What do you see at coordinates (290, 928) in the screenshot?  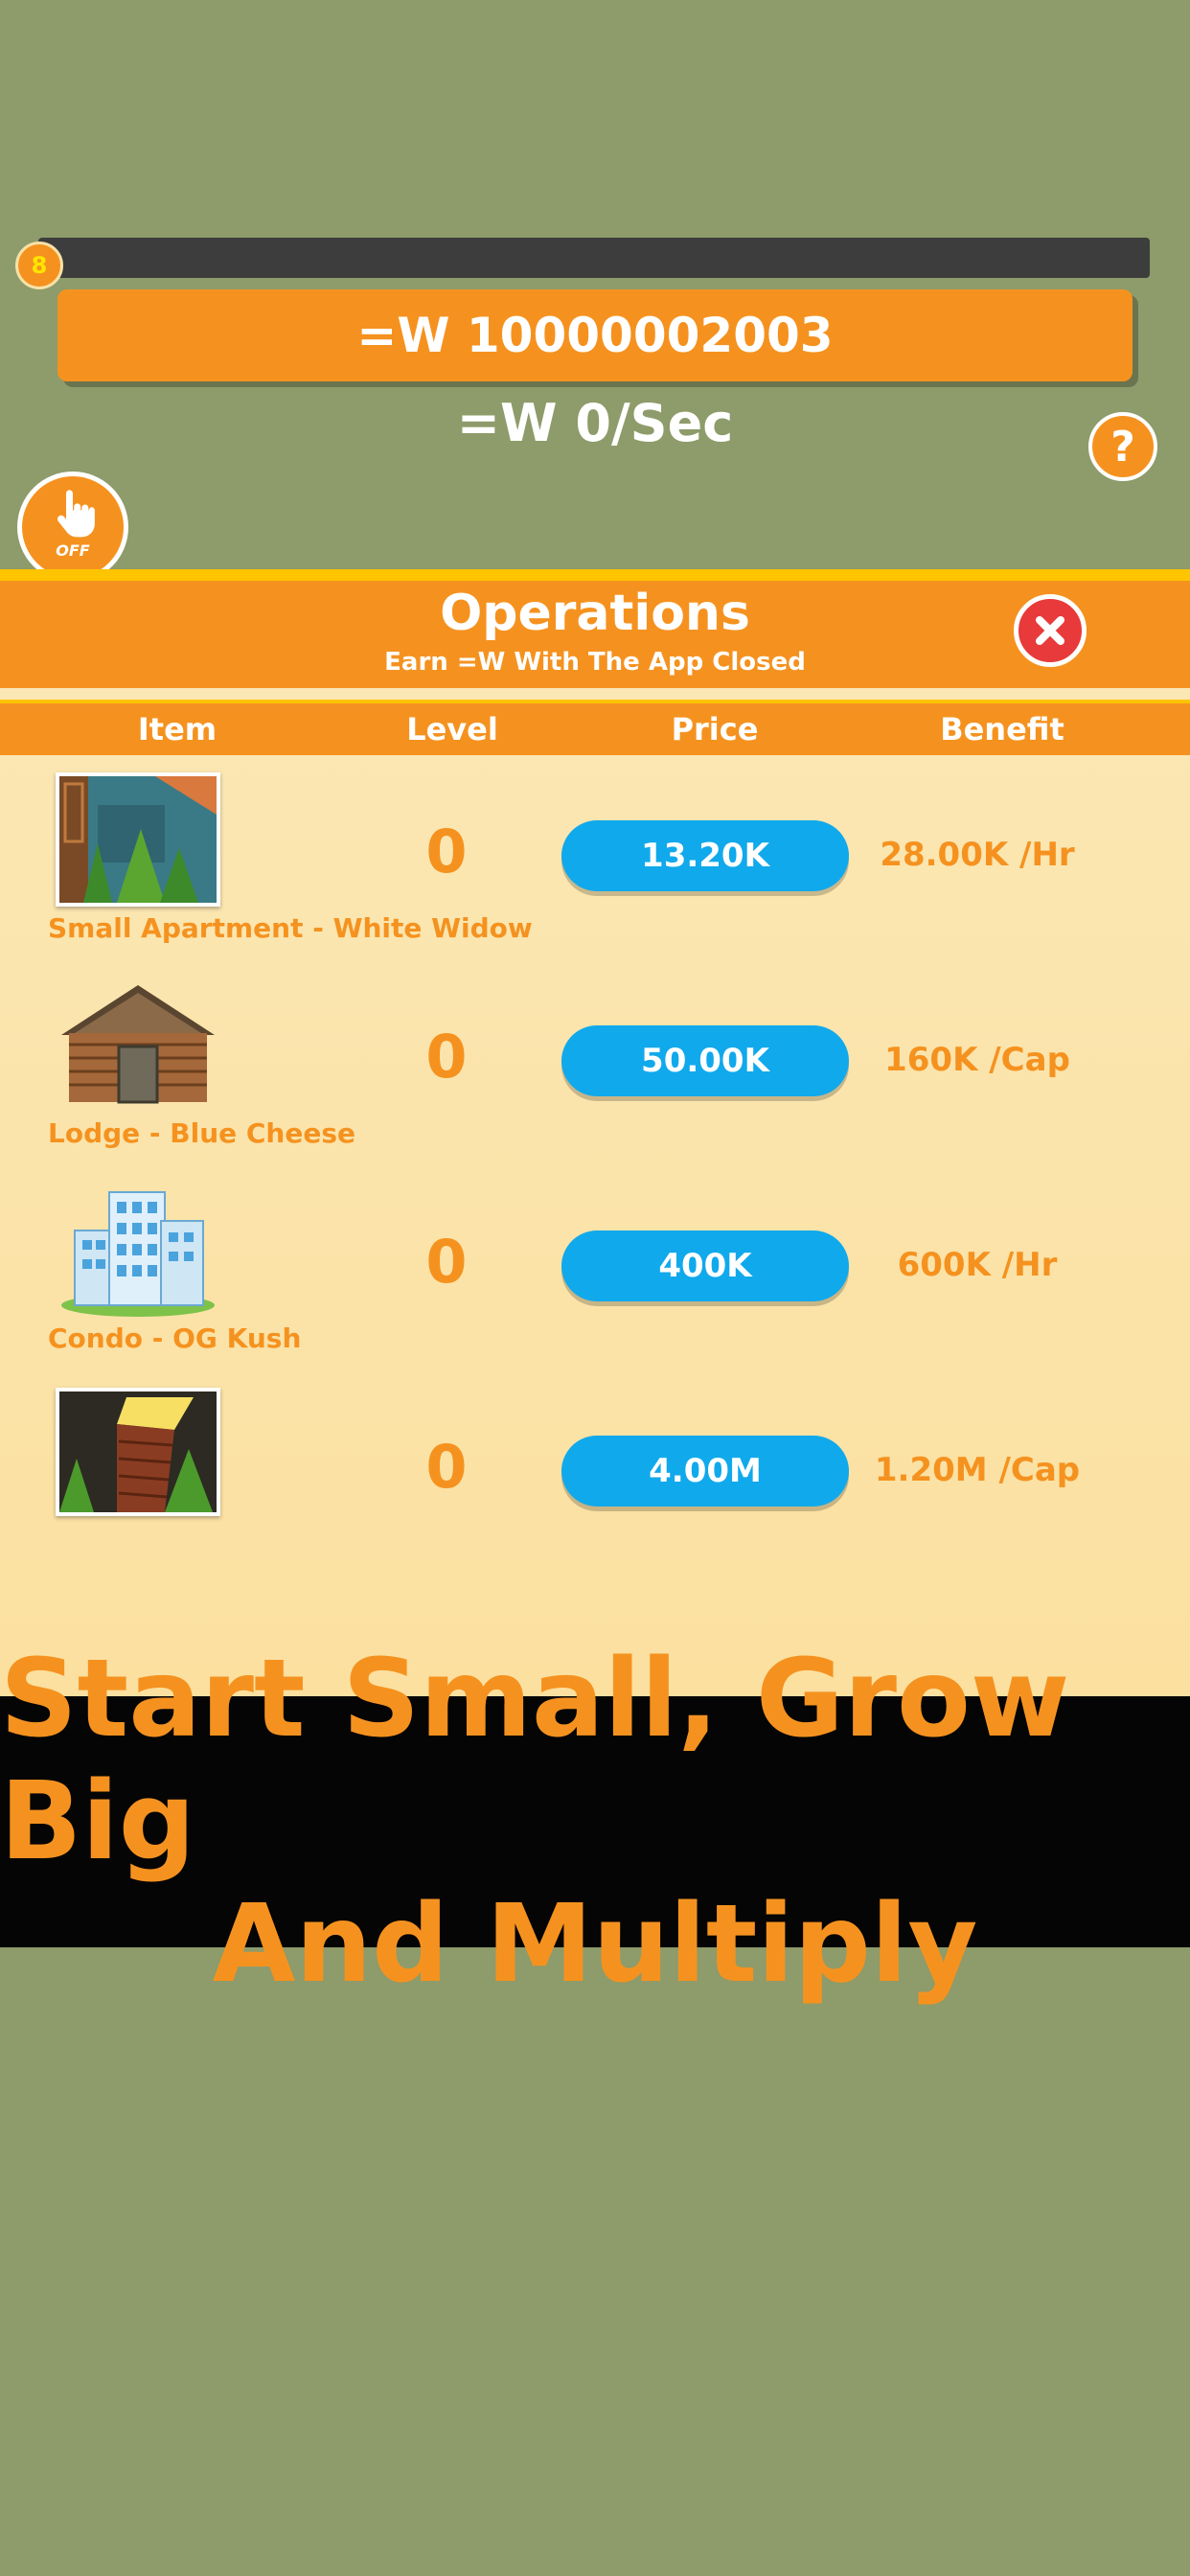 I see `item-name: Small Apartment - White Widow` at bounding box center [290, 928].